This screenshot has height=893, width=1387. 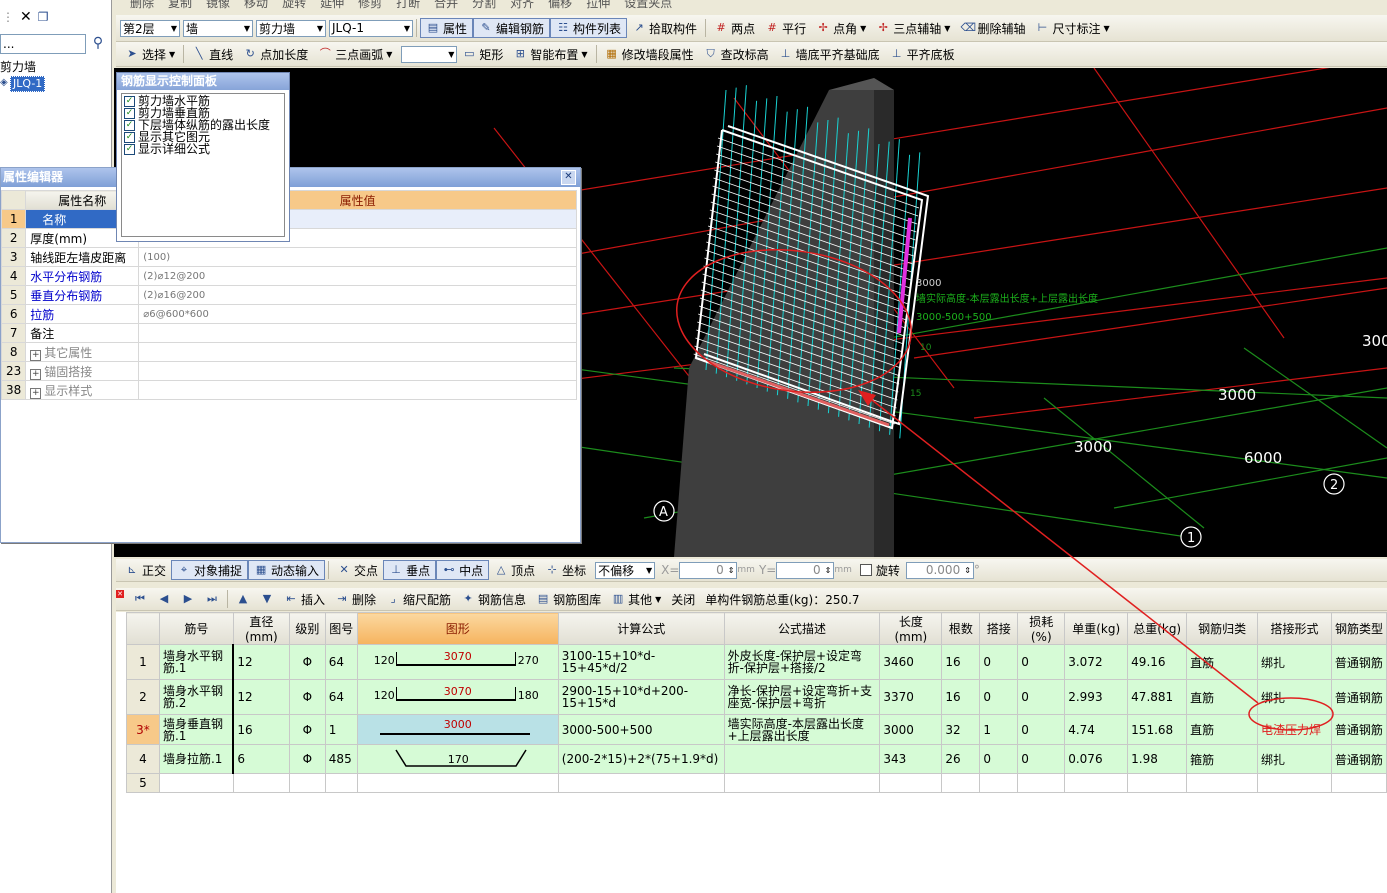 What do you see at coordinates (802, 628) in the screenshot?
I see `grid-header-cell: 公式描述` at bounding box center [802, 628].